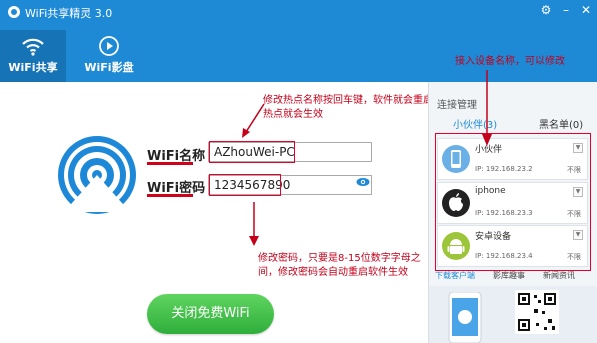  I want to click on tab-wifi-disk: WiFi影盘, so click(109, 56).